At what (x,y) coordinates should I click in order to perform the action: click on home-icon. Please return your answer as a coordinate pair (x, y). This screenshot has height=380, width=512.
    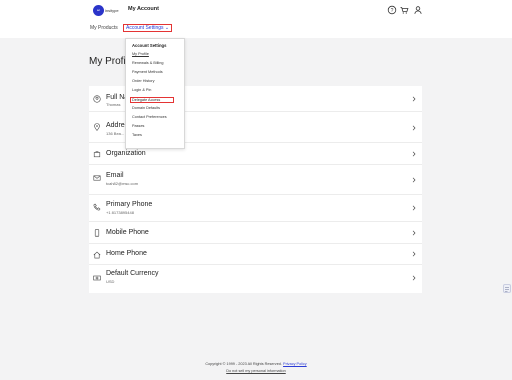
    Looking at the image, I should click on (97, 255).